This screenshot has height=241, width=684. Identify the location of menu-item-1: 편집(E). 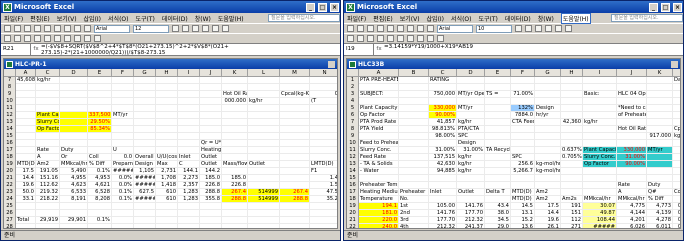
(383, 18).